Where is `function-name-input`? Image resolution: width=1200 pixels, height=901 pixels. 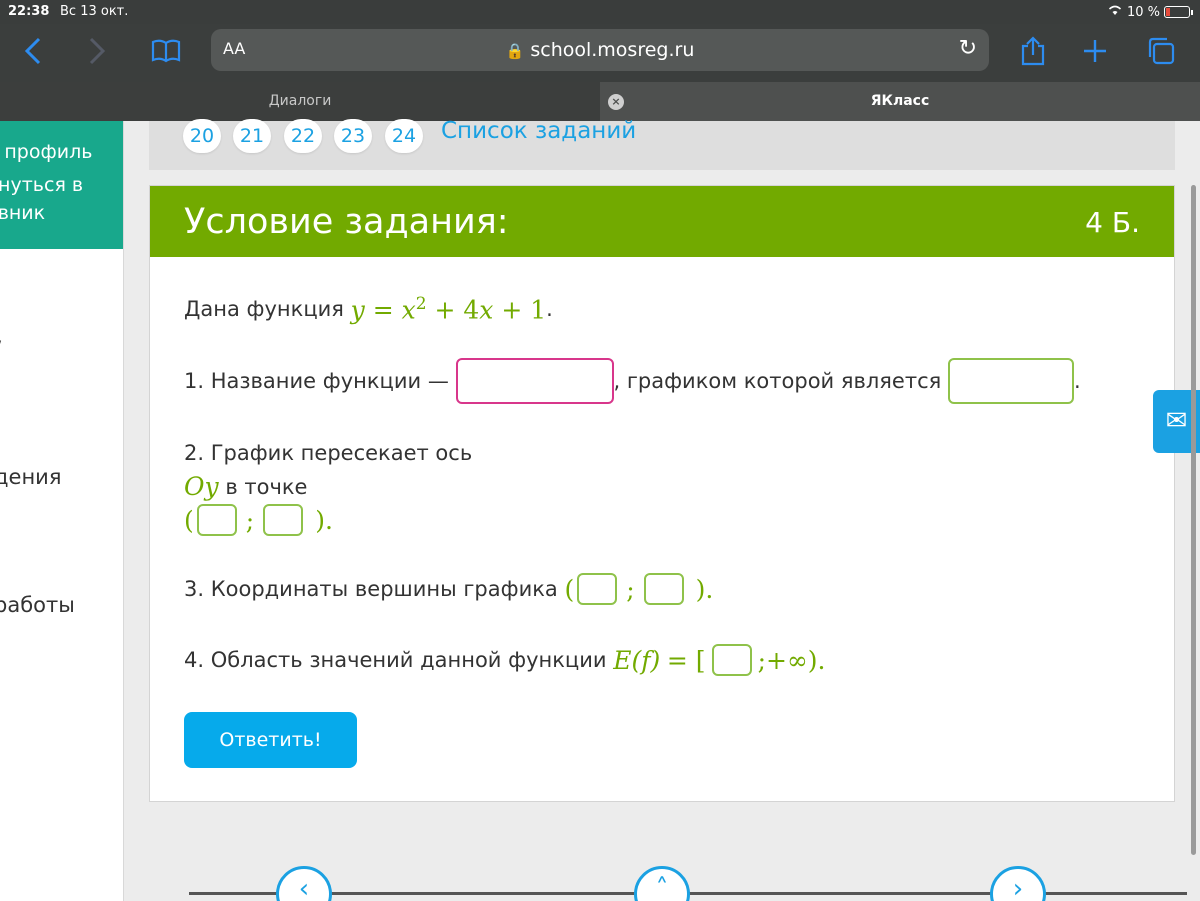
function-name-input is located at coordinates (534, 381).